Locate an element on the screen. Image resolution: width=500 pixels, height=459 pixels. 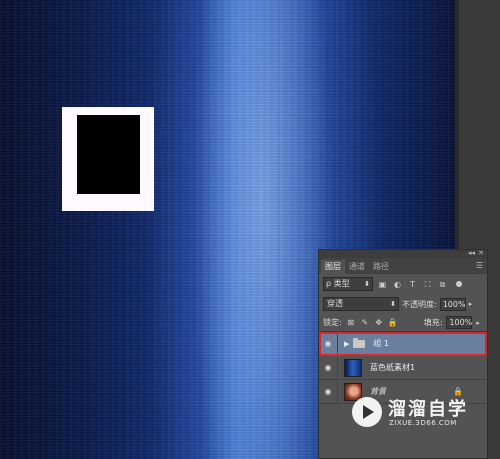
layer-name: 蓝色纸素材1 is located at coordinates (393, 367).